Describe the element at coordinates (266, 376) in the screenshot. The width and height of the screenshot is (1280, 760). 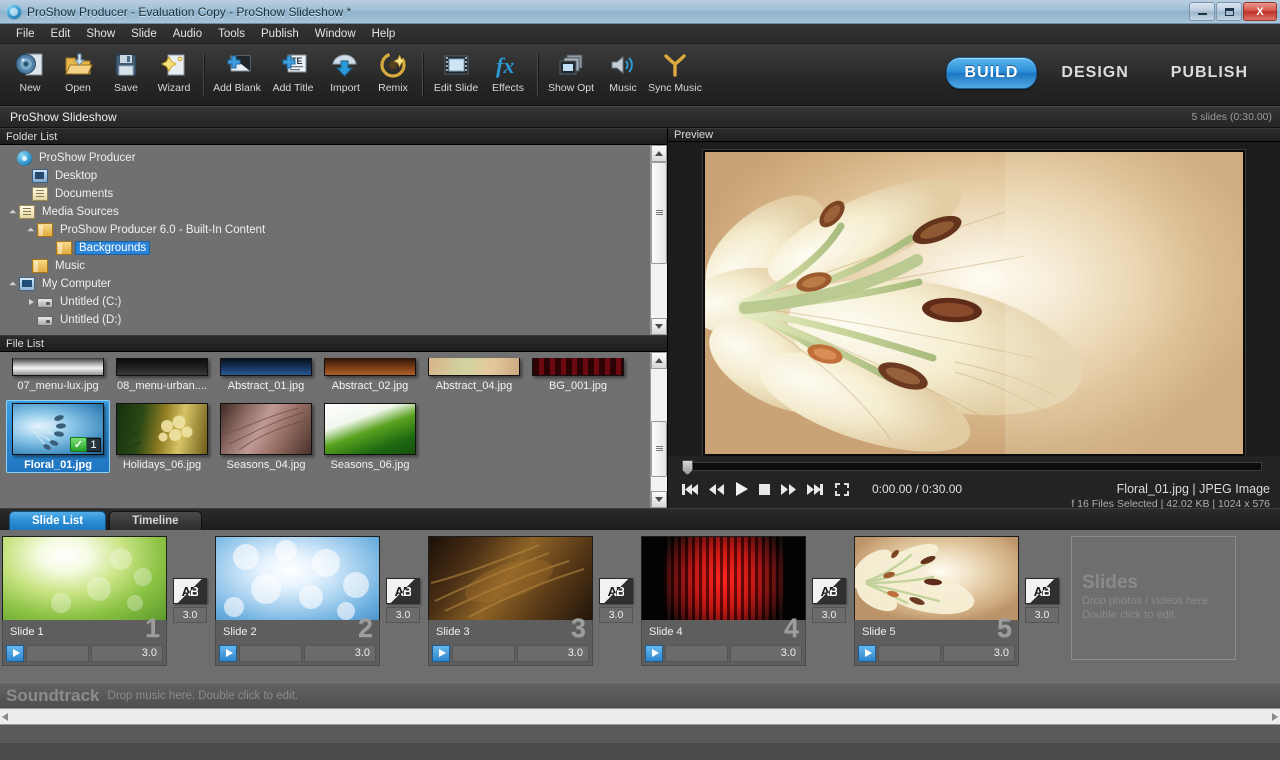
I see `file-item: Abstract_01.jpg` at that location.